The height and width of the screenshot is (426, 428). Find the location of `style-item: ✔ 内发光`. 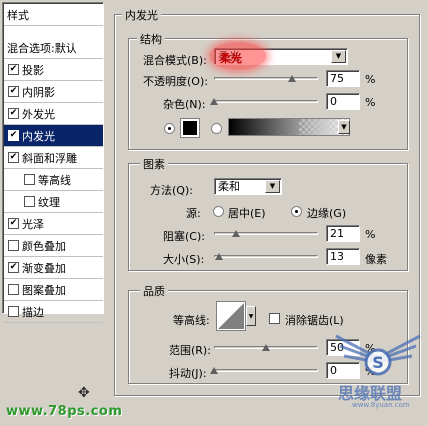

style-item: ✔ 内发光 is located at coordinates (53, 136).